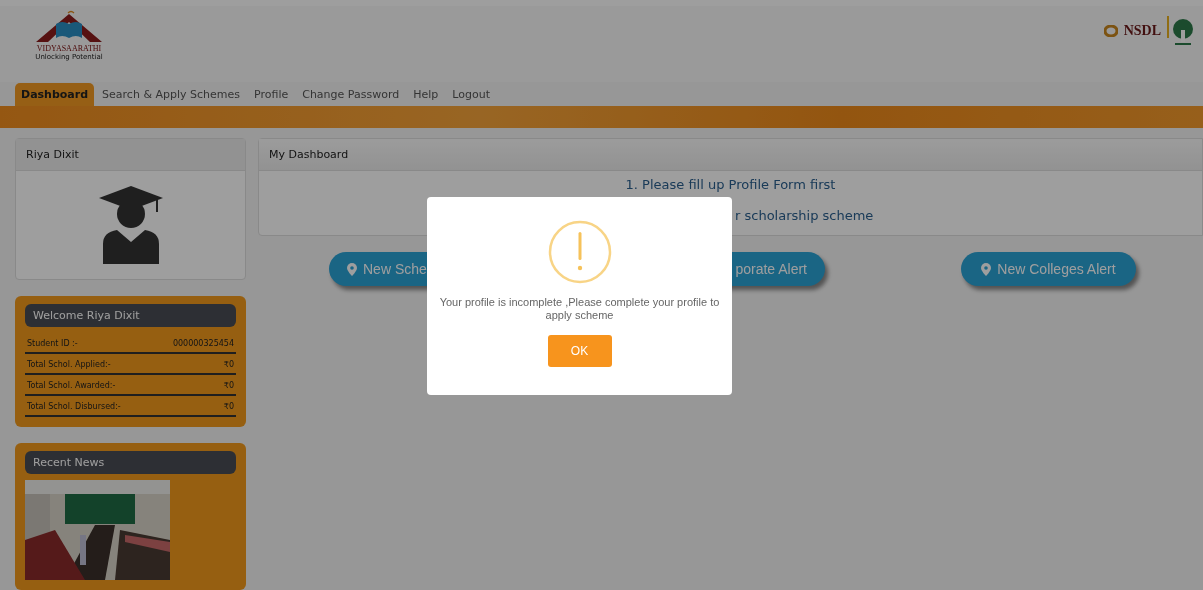 The image size is (1203, 590). Describe the element at coordinates (1048, 269) in the screenshot. I see `alert-button: New Colleges Alert` at that location.